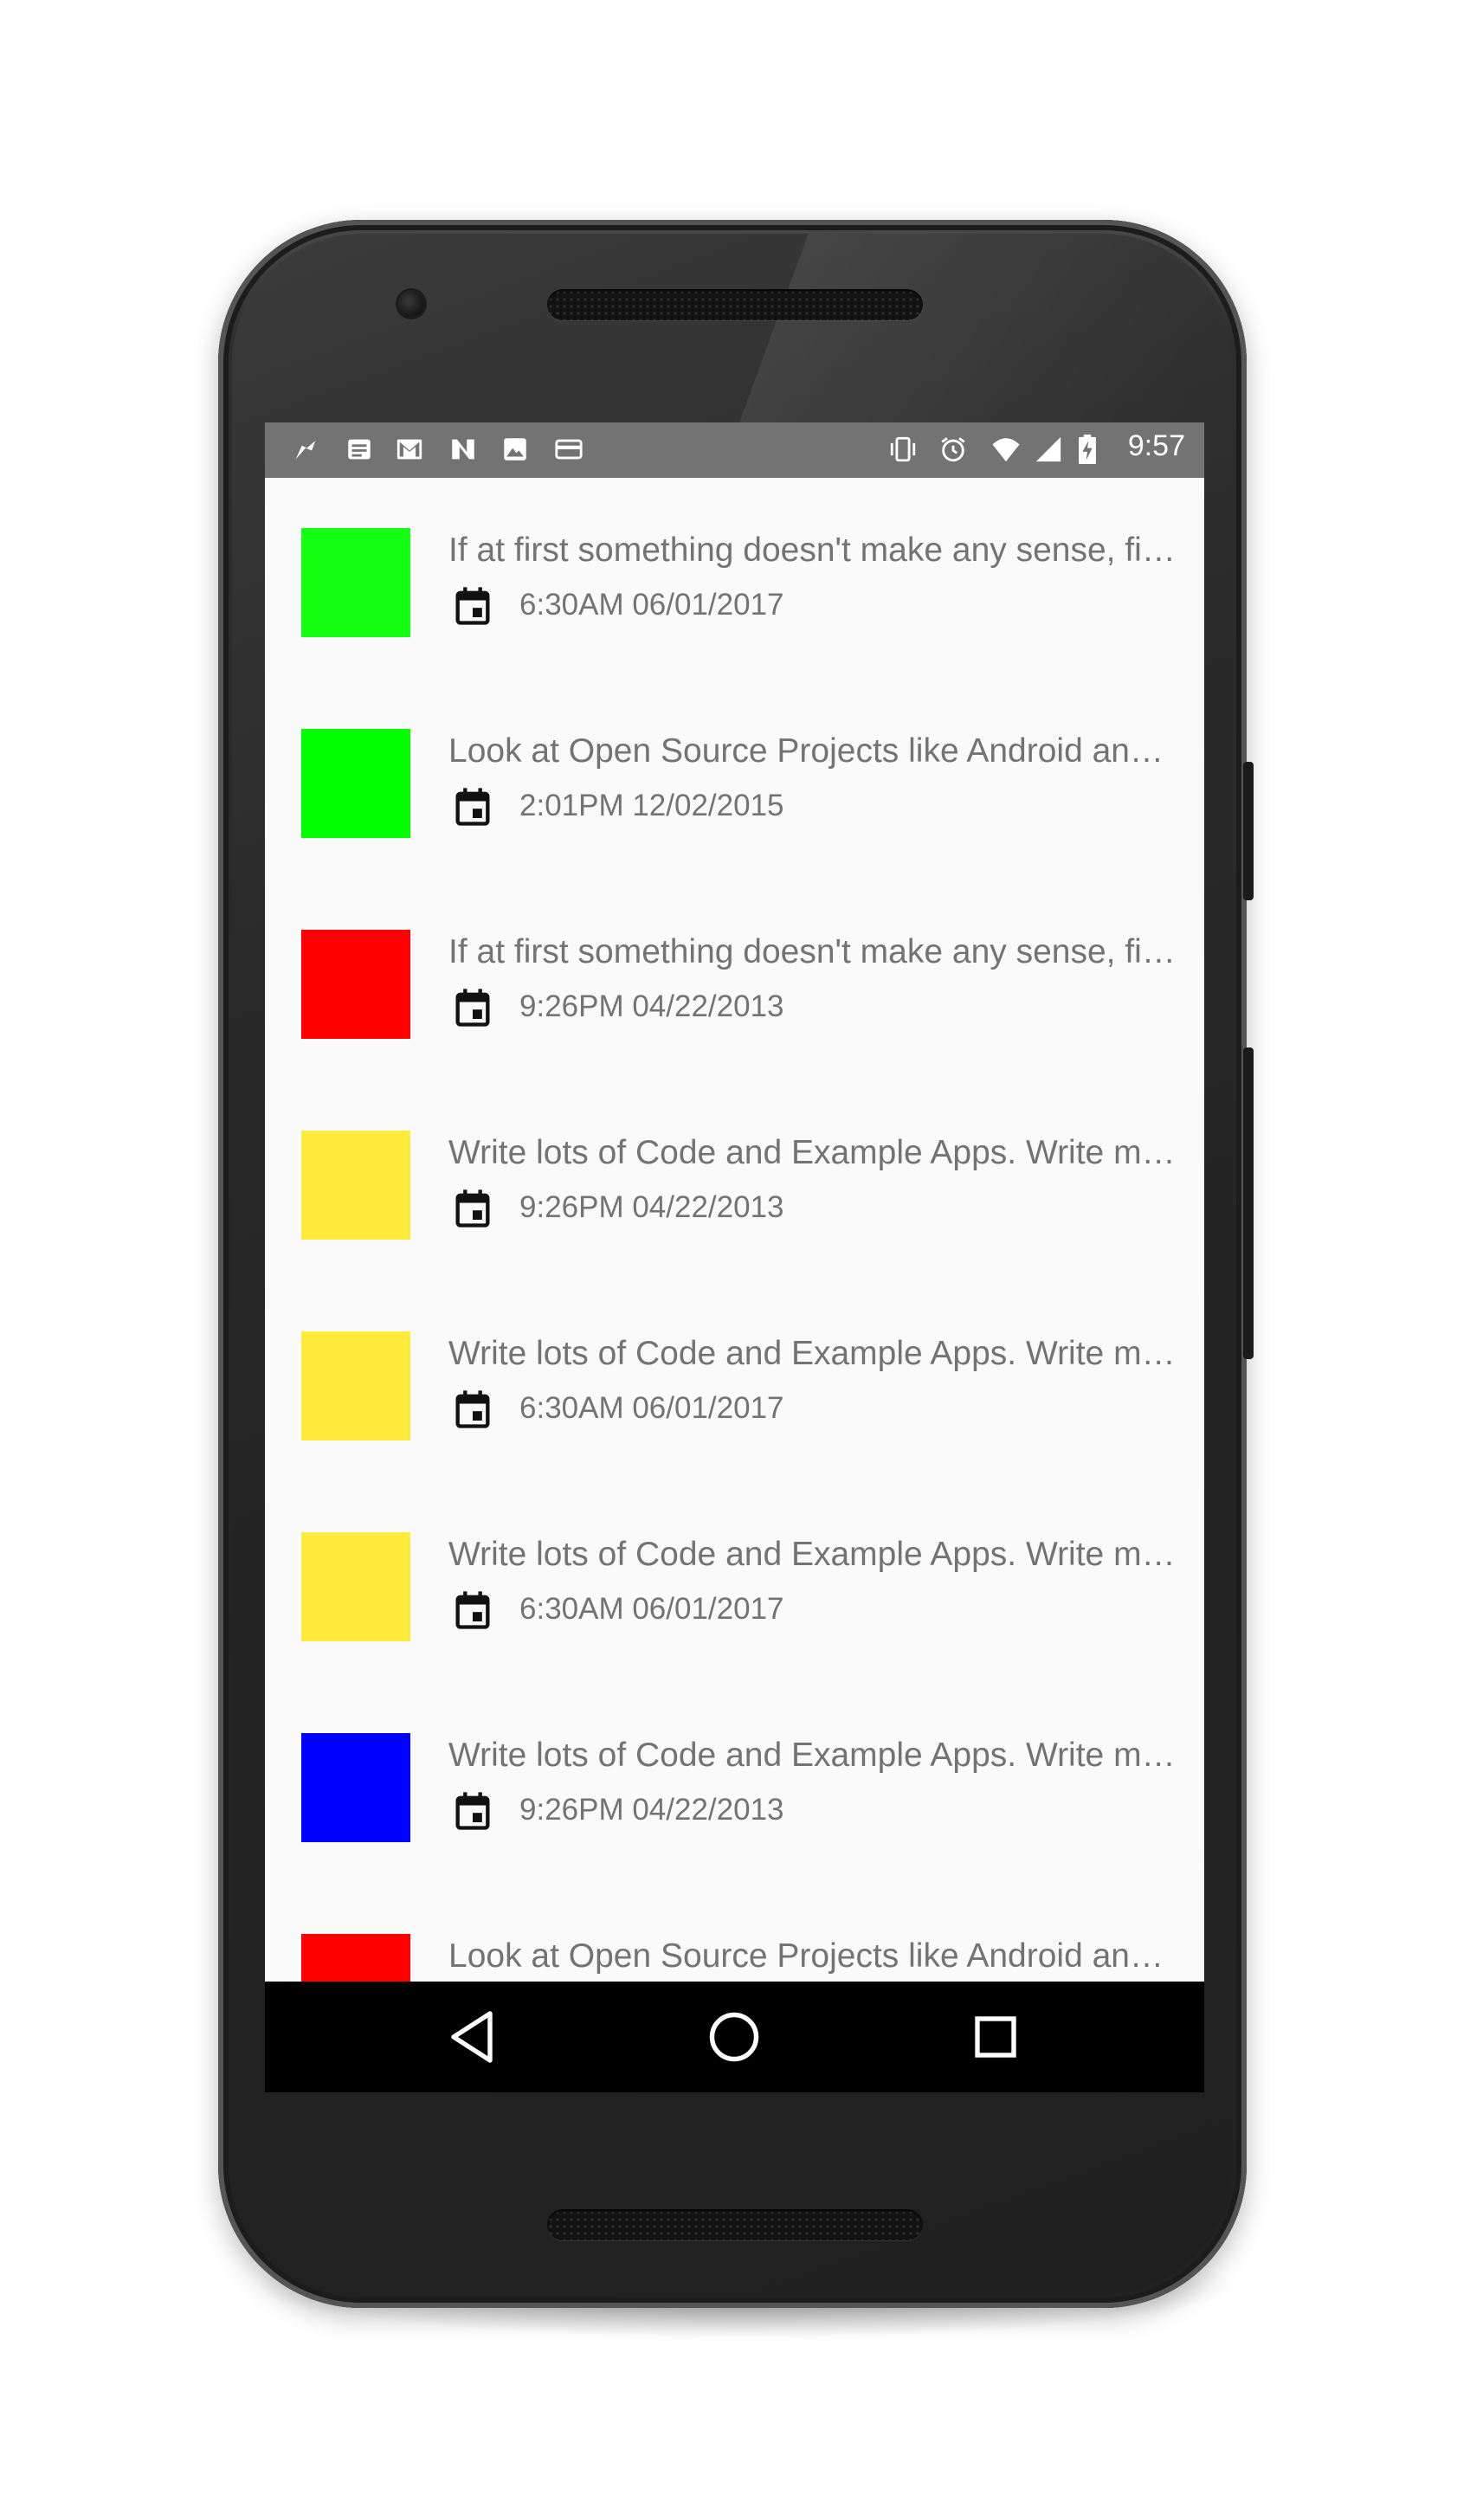  I want to click on navigation-bar, so click(735, 2037).